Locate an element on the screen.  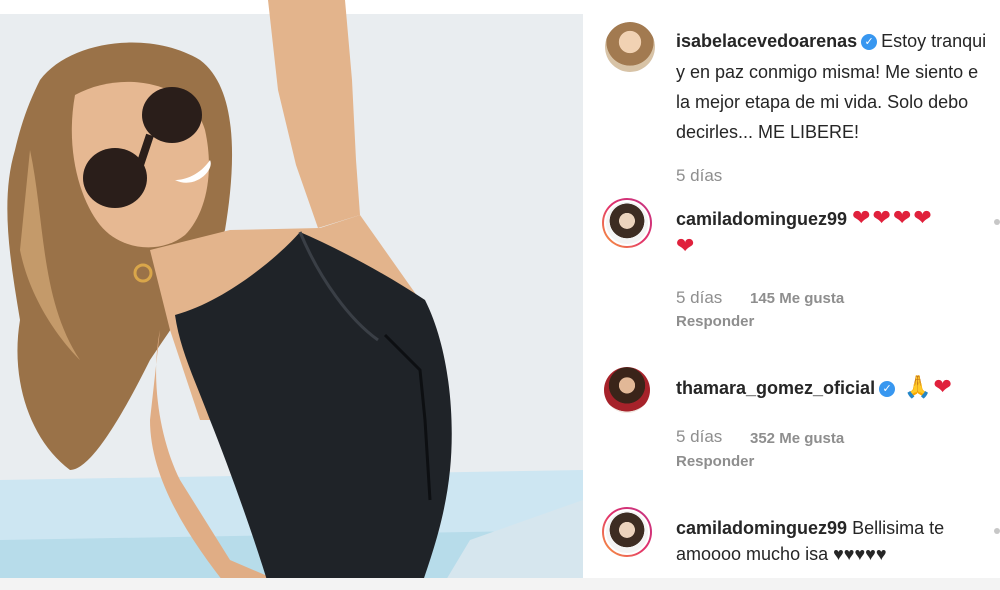
caption-line-1: isabelacevedoarenas ✓ Estoy tranqui is located at coordinates (831, 41).